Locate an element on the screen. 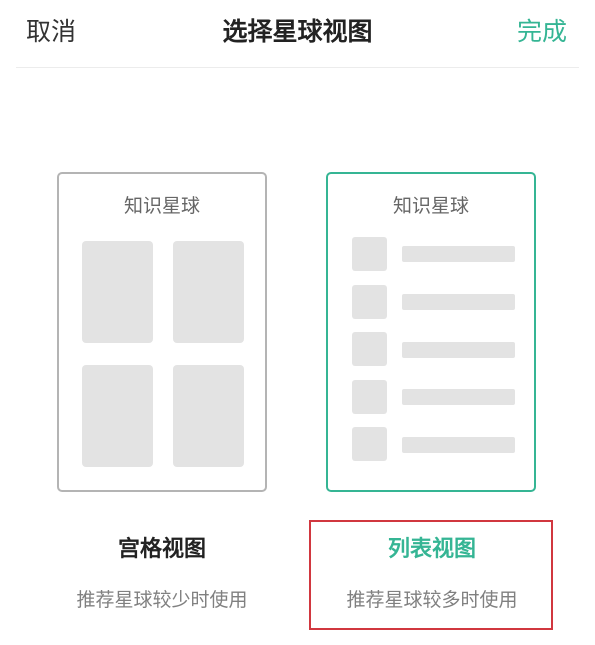 The height and width of the screenshot is (645, 595). done-button: 完成 is located at coordinates (542, 32).